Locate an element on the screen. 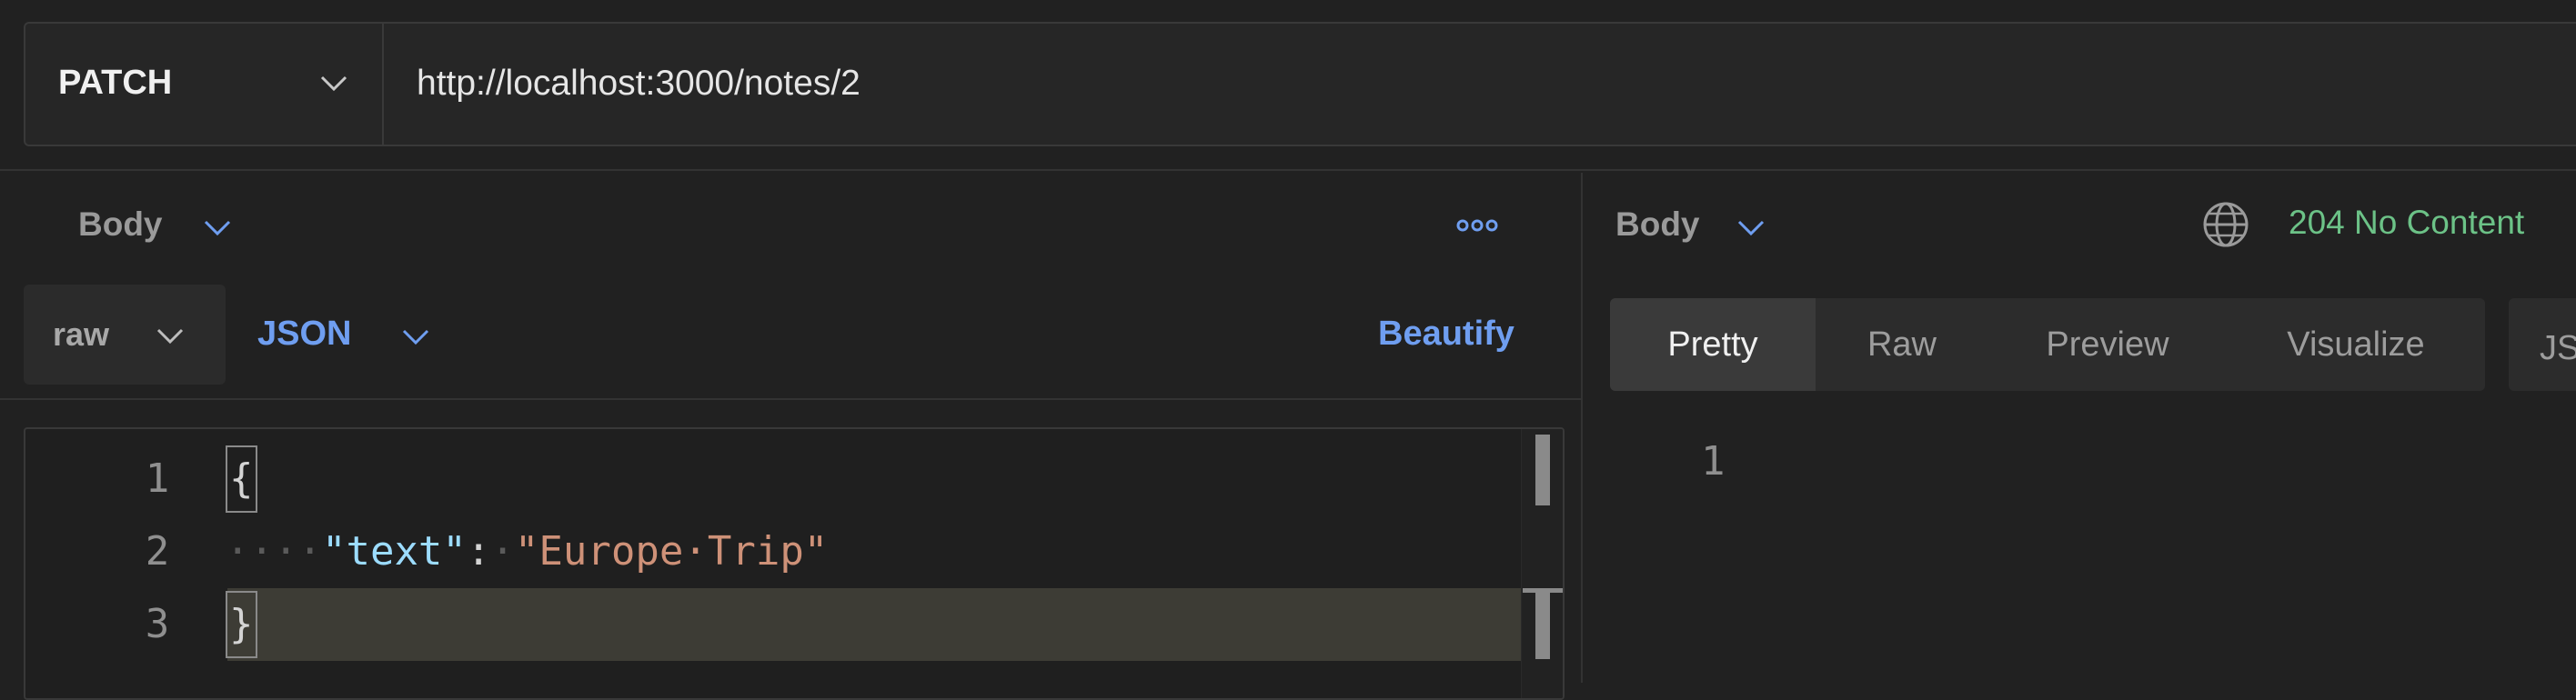 The height and width of the screenshot is (700, 2576). body-language-select: JSON is located at coordinates (304, 335).